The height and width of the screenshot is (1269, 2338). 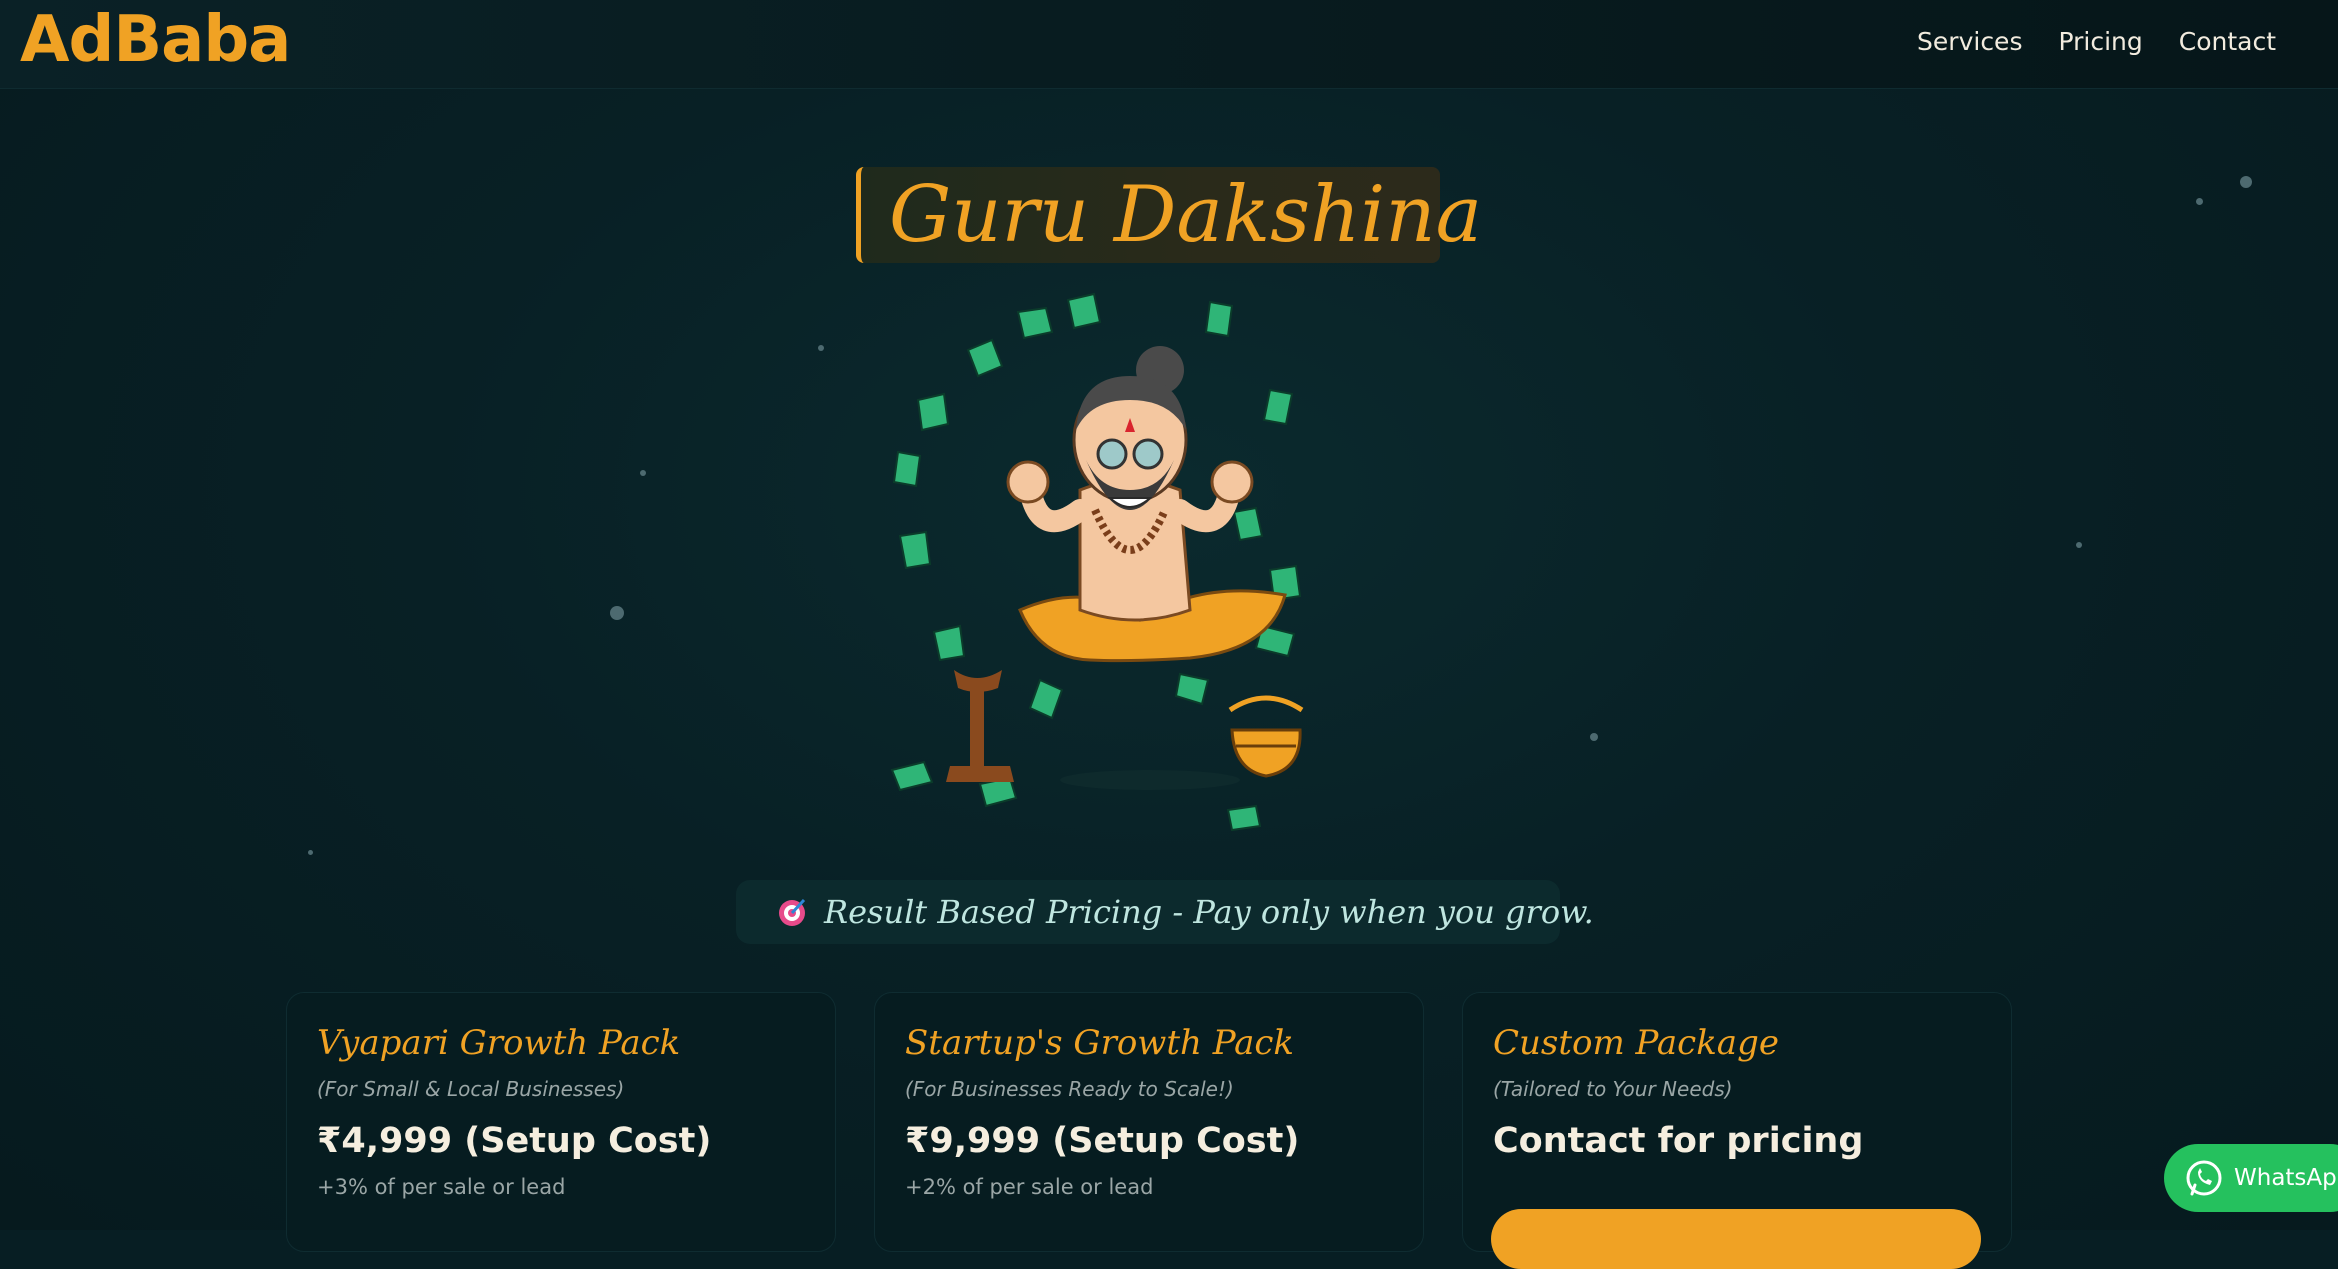 What do you see at coordinates (1069, 1089) in the screenshot?
I see `card-subtitle: (For Businesses Ready to Scale!)` at bounding box center [1069, 1089].